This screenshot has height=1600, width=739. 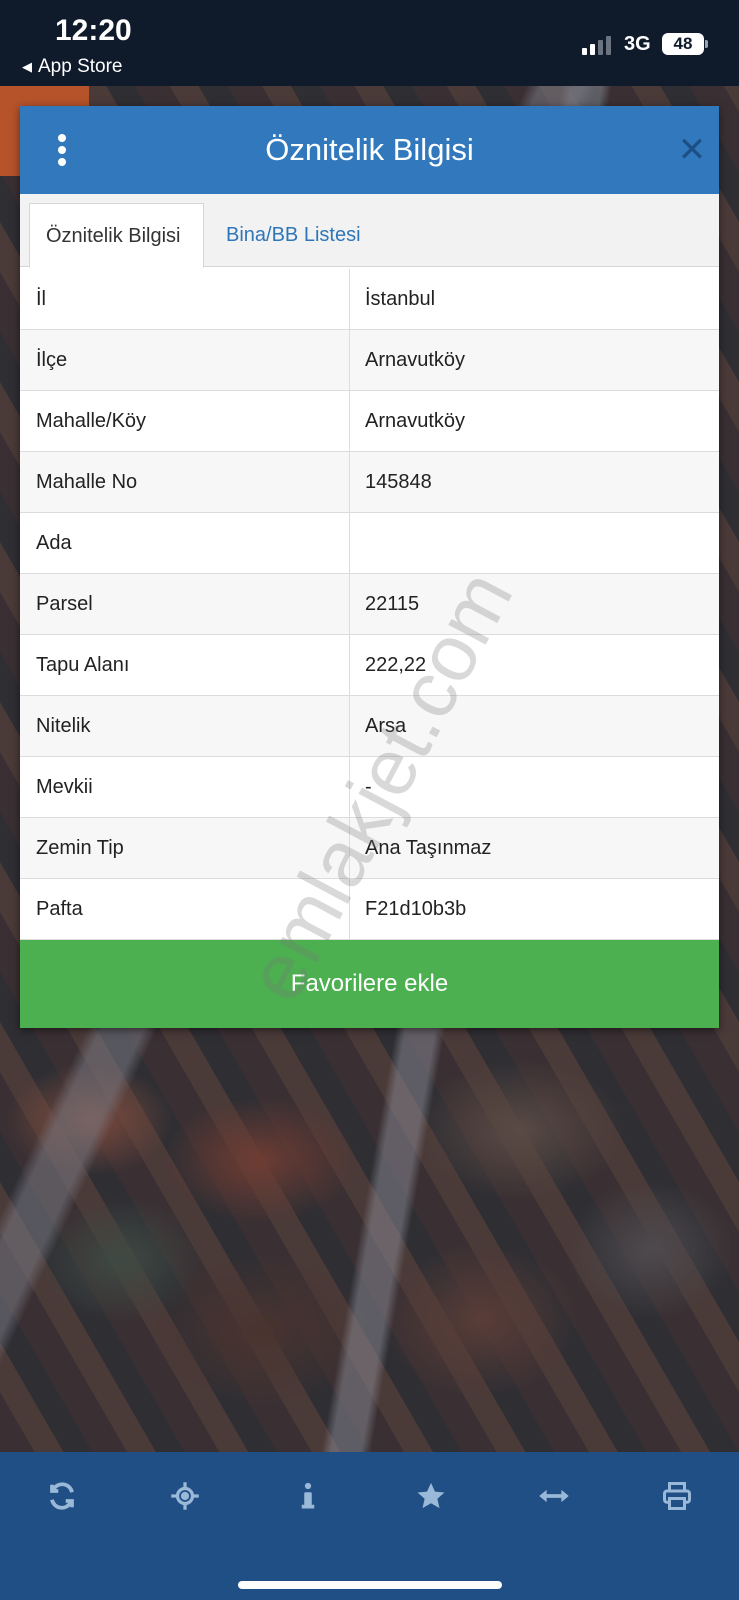 What do you see at coordinates (185, 726) in the screenshot?
I see `row-key: Nitelik` at bounding box center [185, 726].